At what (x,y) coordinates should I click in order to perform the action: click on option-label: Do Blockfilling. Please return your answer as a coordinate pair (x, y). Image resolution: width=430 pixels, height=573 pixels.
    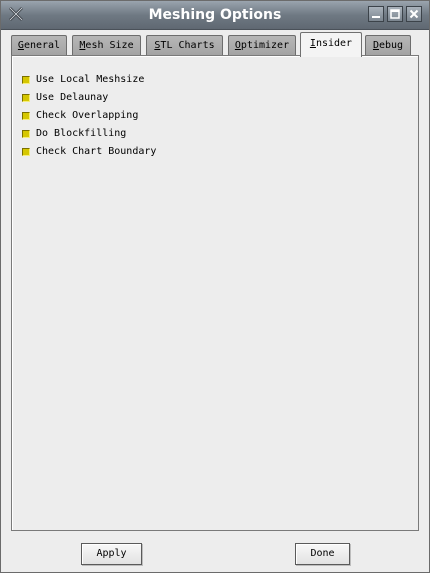
    Looking at the image, I should click on (81, 133).